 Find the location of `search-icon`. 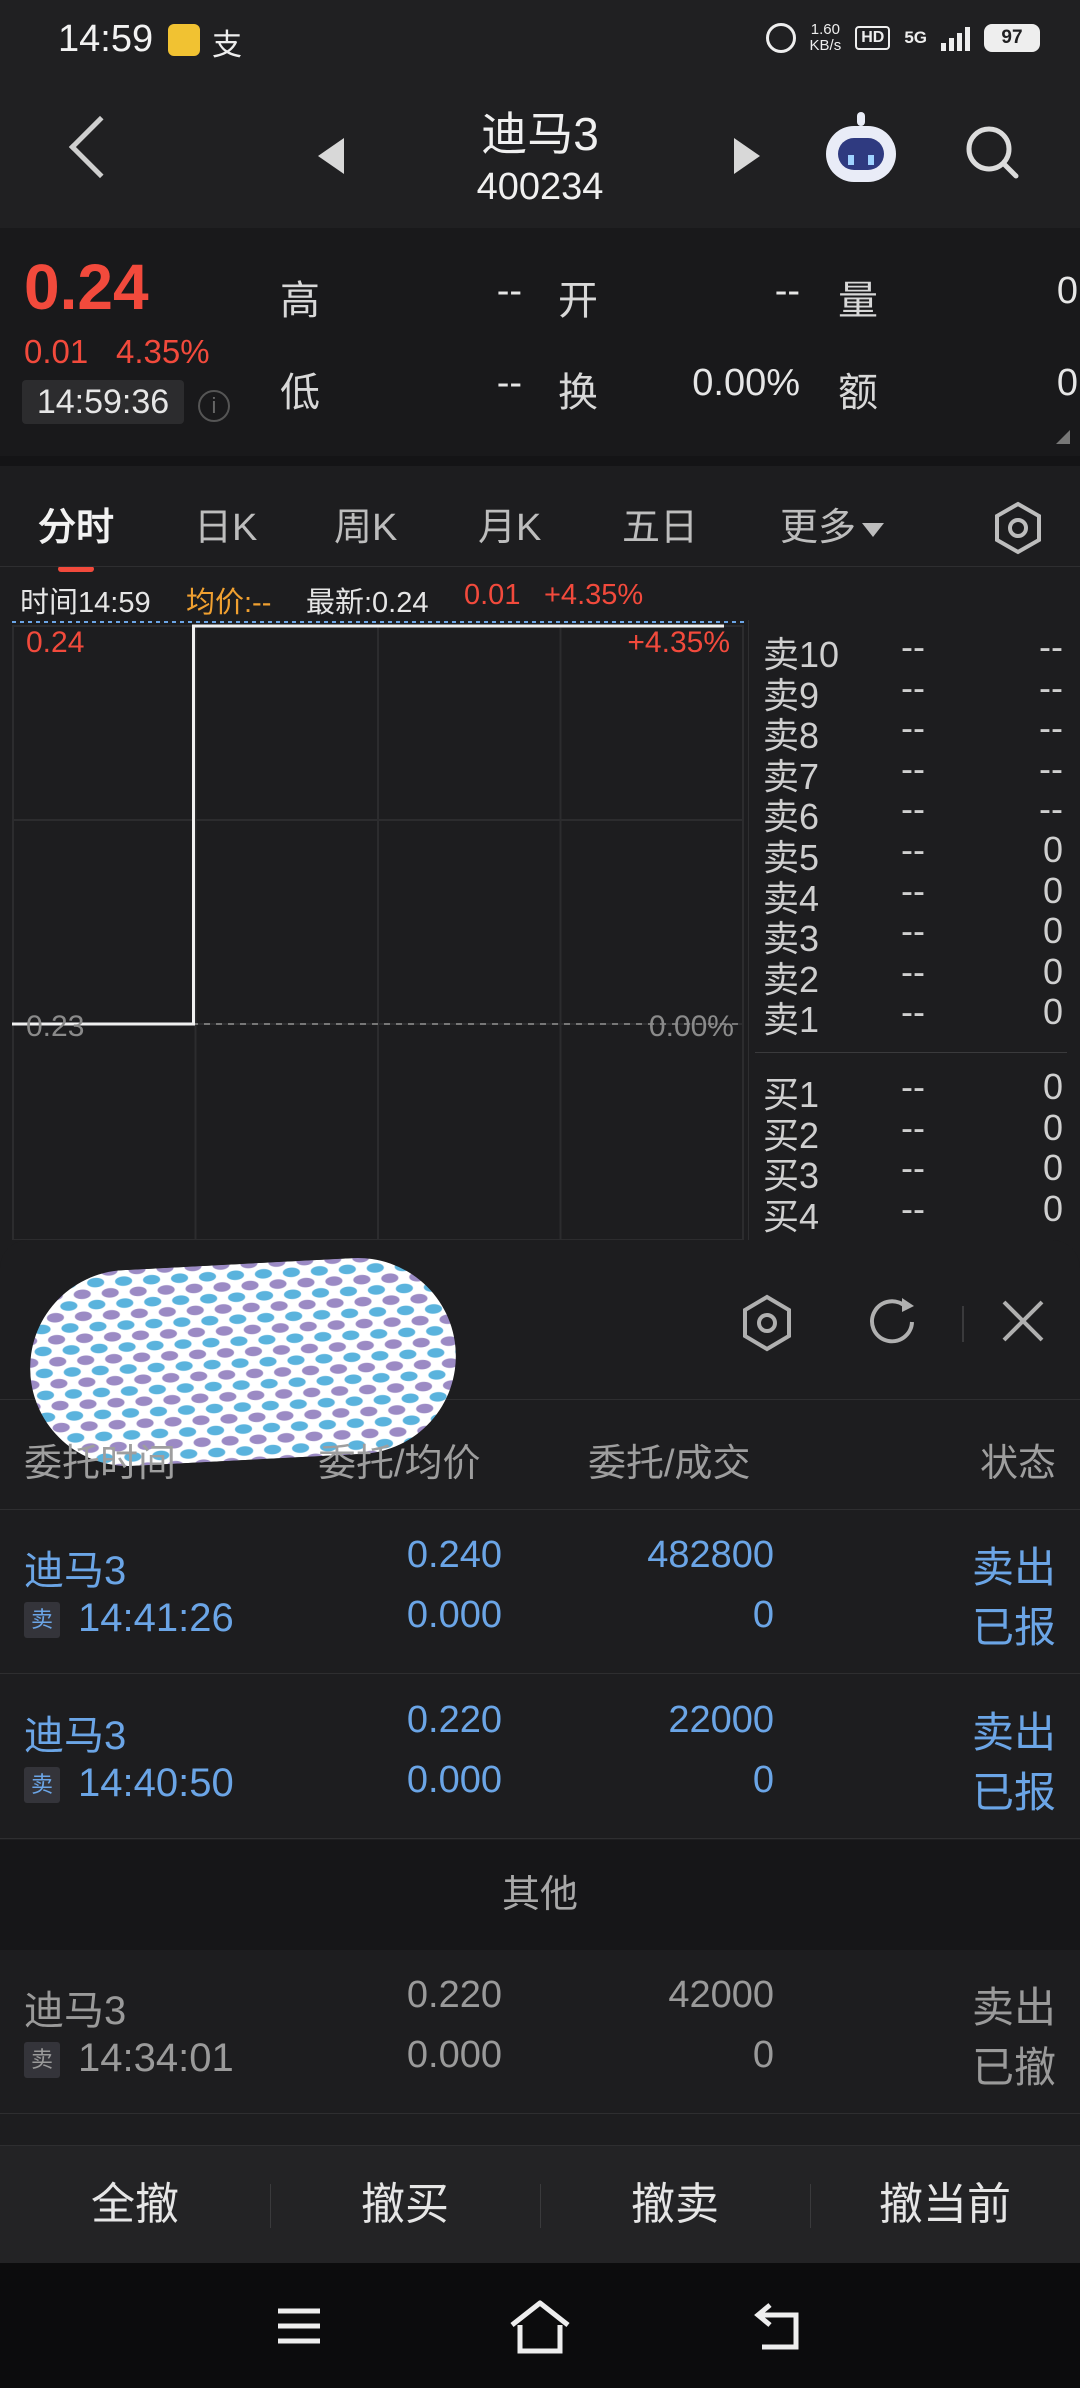

search-icon is located at coordinates (992, 152).